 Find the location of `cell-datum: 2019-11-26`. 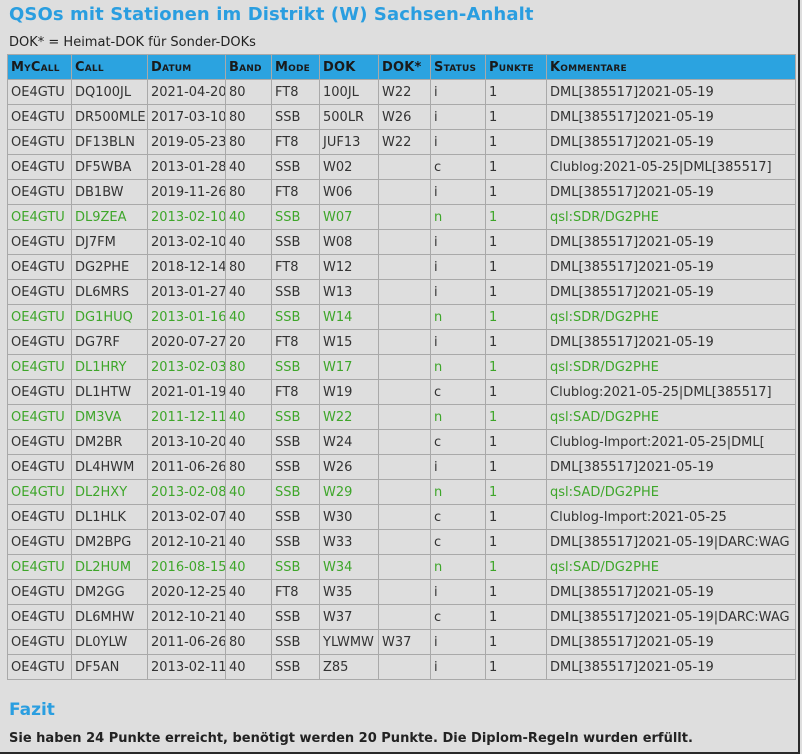

cell-datum: 2019-11-26 is located at coordinates (186, 192).